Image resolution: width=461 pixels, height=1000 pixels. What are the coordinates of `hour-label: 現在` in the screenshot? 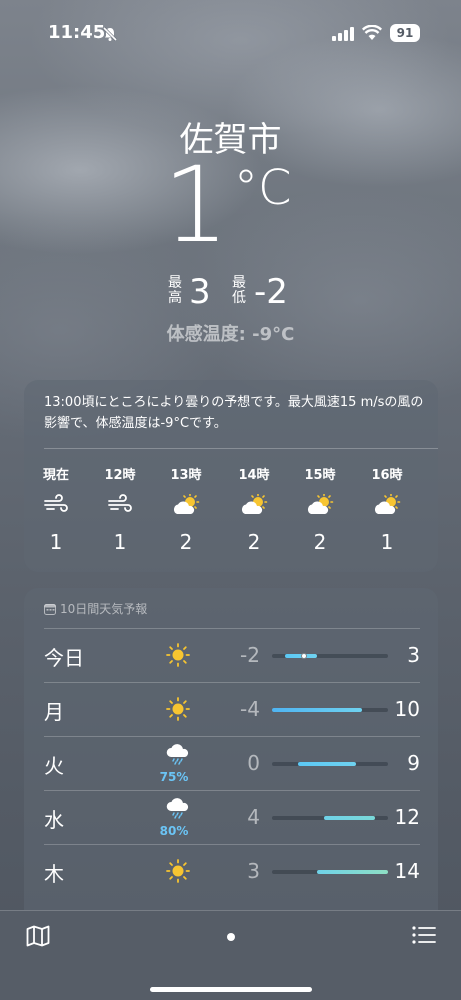 It's located at (55, 475).